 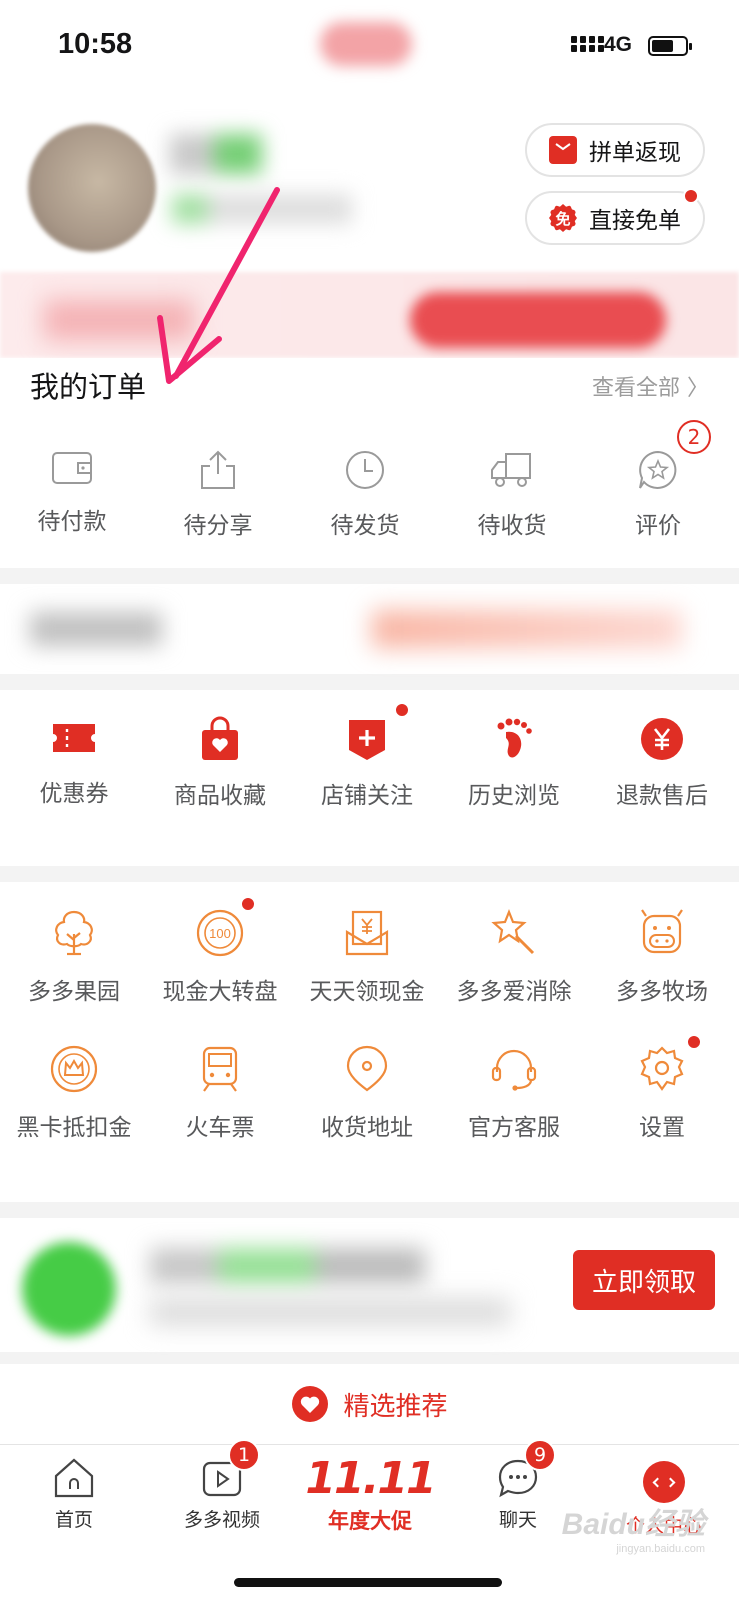 I want to click on daily-cash-entry: 天天领现金, so click(x=367, y=957).